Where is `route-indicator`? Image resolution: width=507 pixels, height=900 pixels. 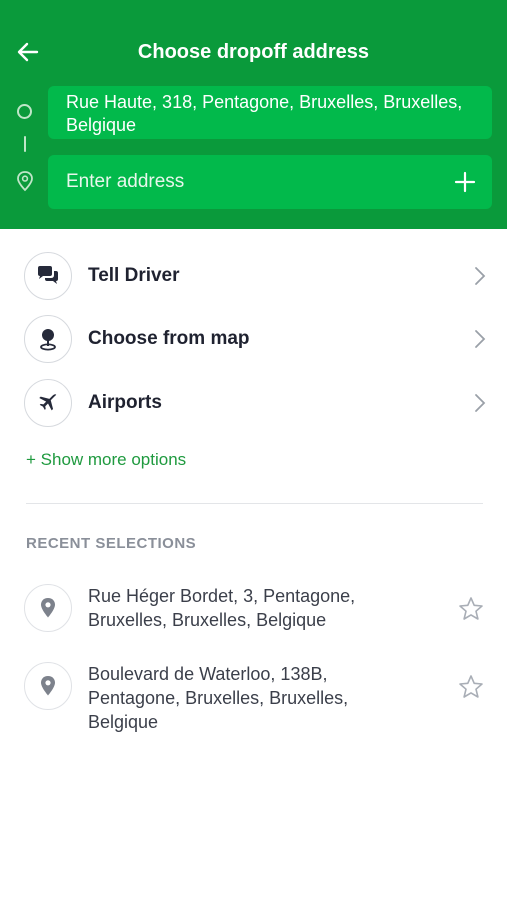 route-indicator is located at coordinates (25, 150).